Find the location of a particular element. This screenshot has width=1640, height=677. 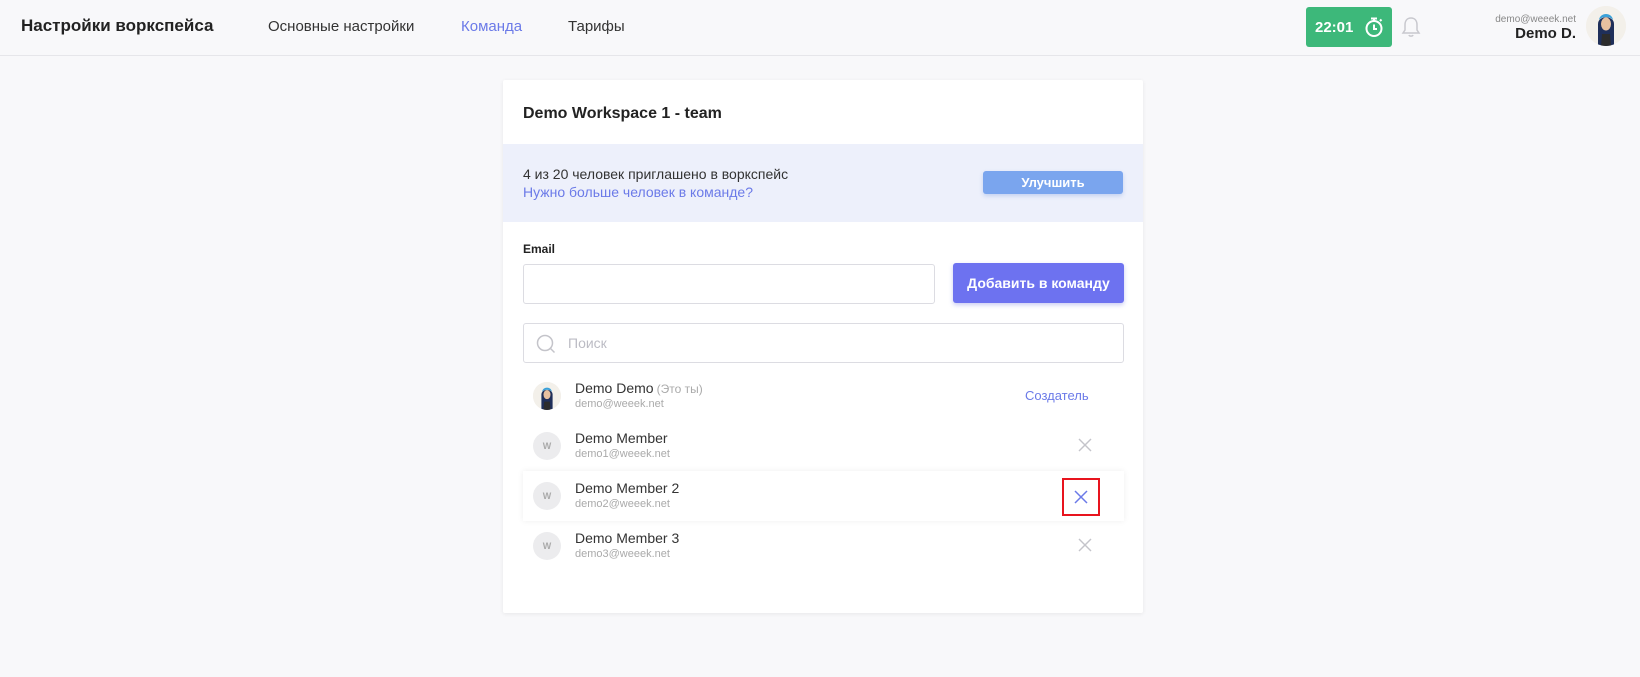

member-name: Demo Member is located at coordinates (621, 438).